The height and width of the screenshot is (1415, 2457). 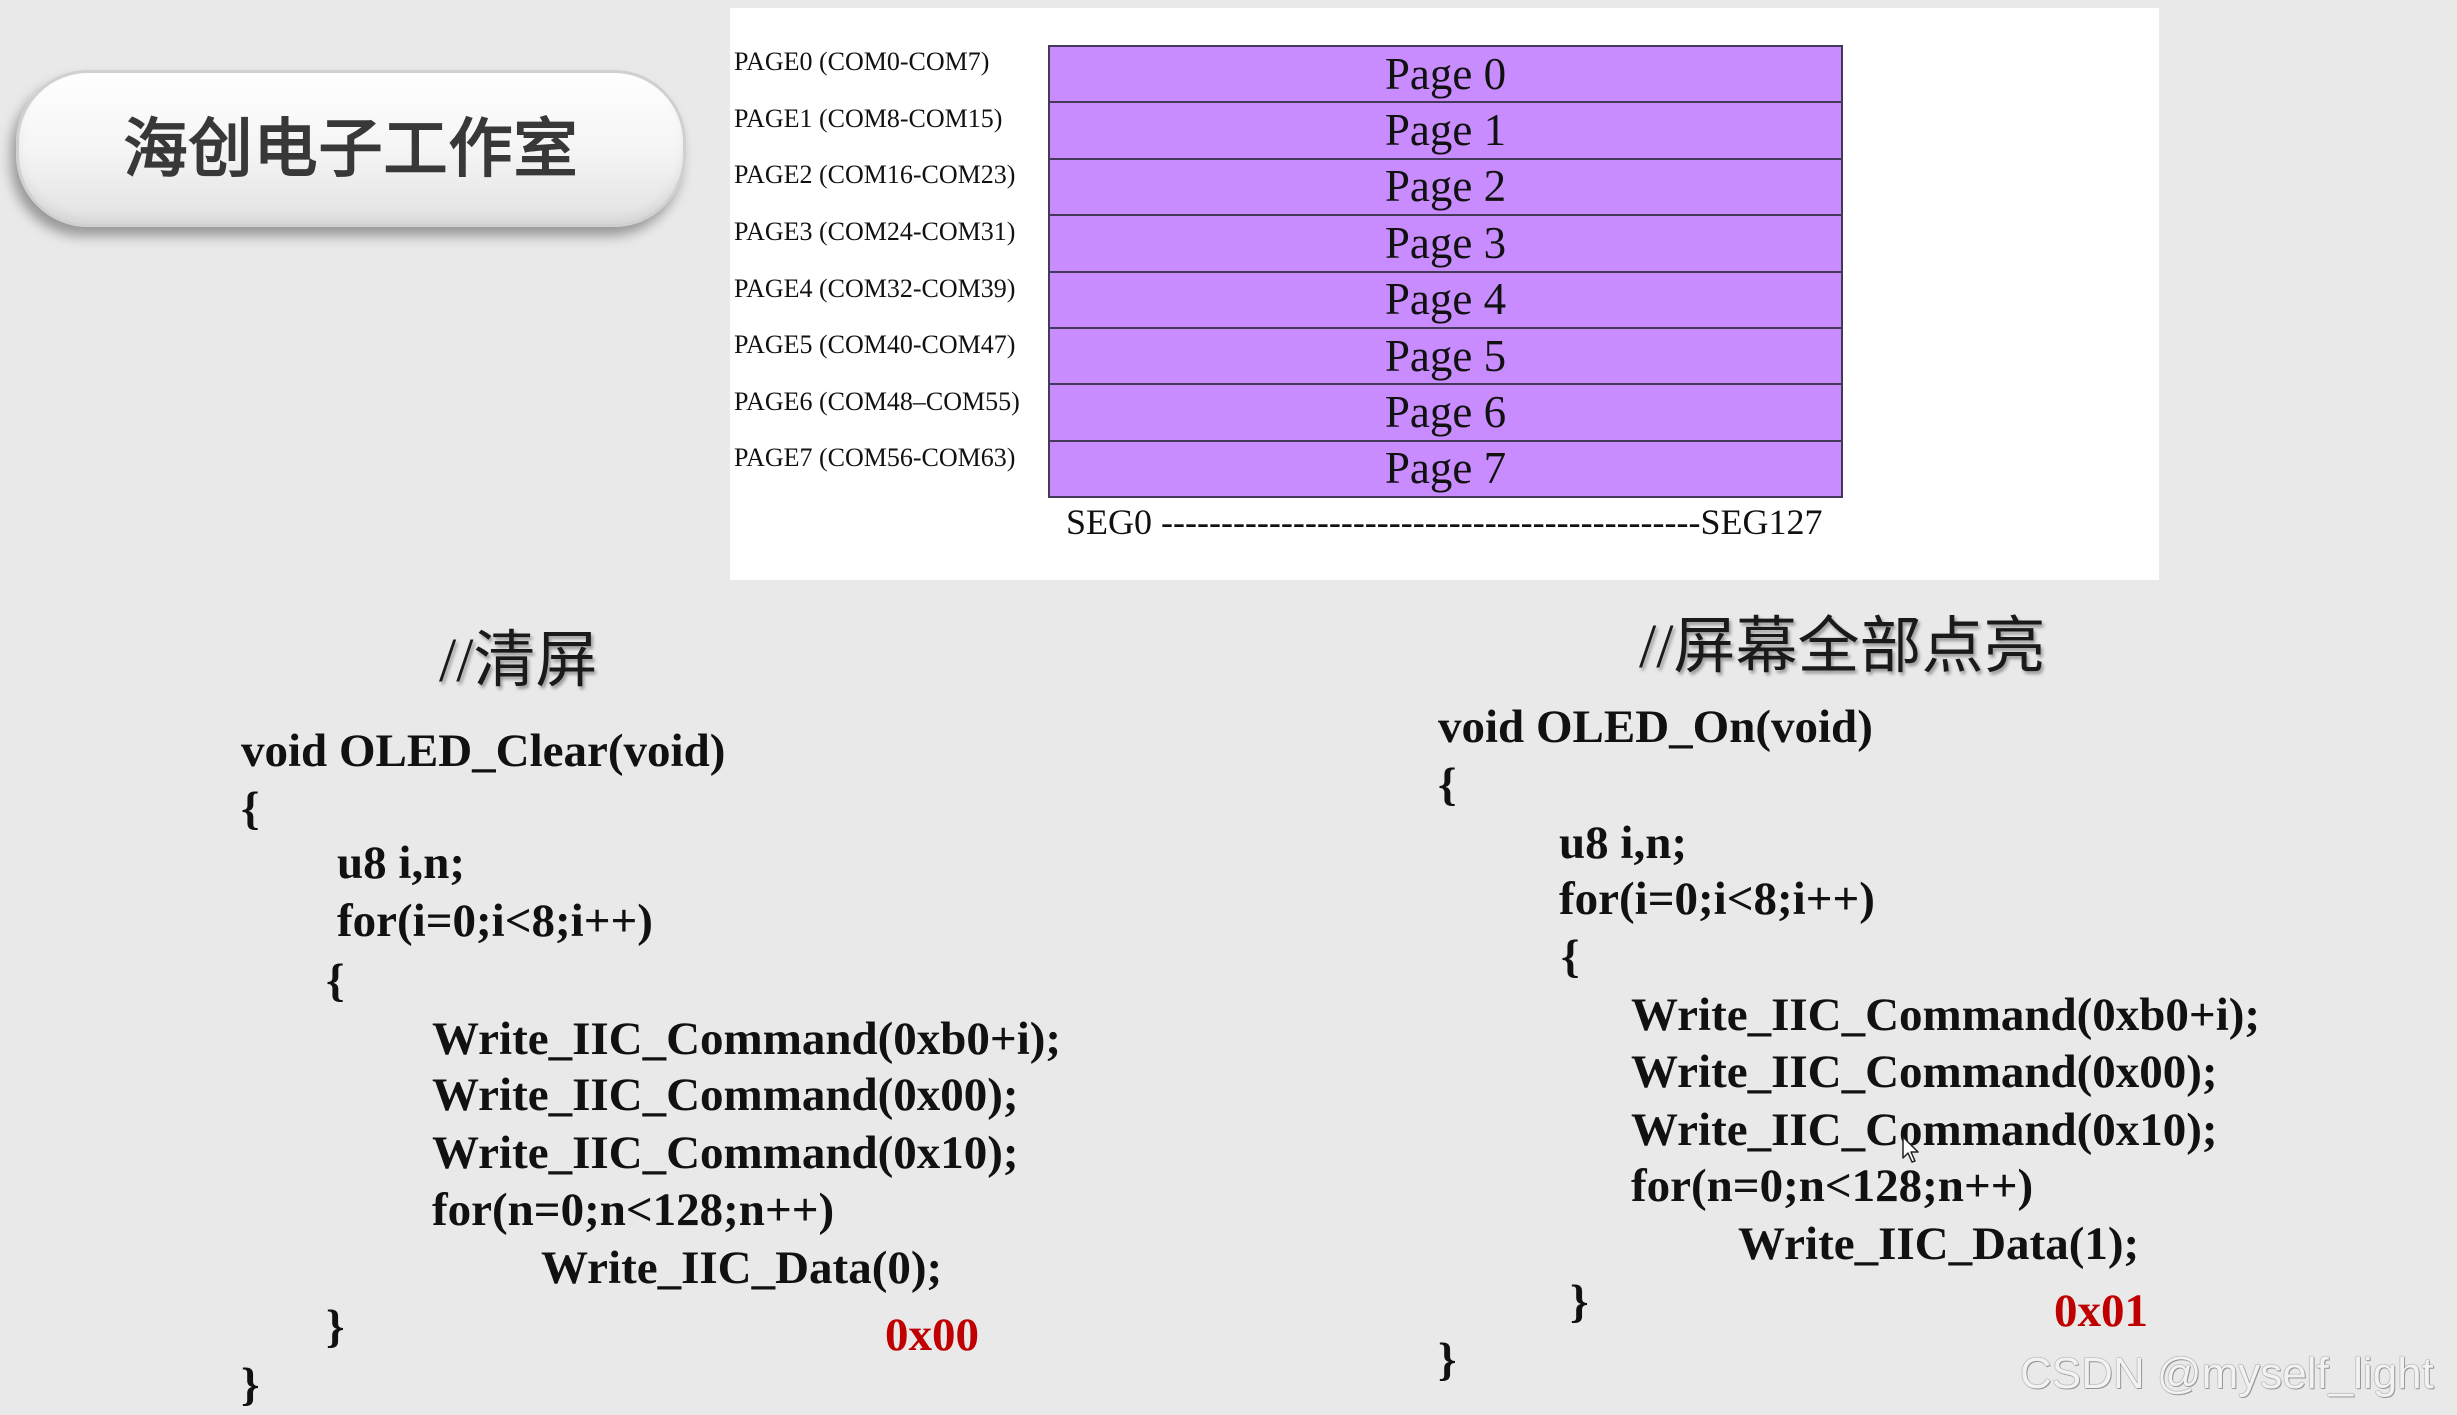 What do you see at coordinates (1832, 1186) in the screenshot?
I see `on-column-loop-header: for(n=0;n<128;n++)` at bounding box center [1832, 1186].